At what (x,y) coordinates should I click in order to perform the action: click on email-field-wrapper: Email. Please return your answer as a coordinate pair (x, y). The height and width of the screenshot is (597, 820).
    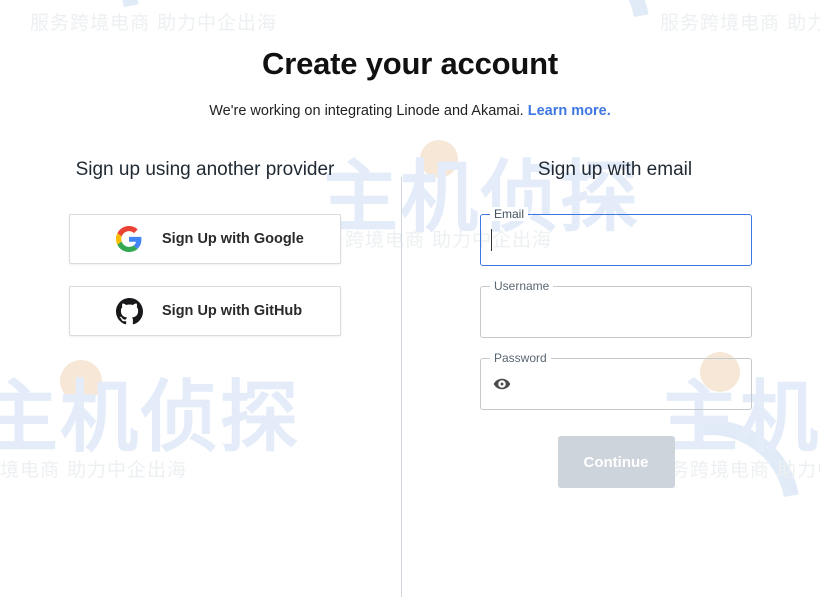
    Looking at the image, I should click on (616, 236).